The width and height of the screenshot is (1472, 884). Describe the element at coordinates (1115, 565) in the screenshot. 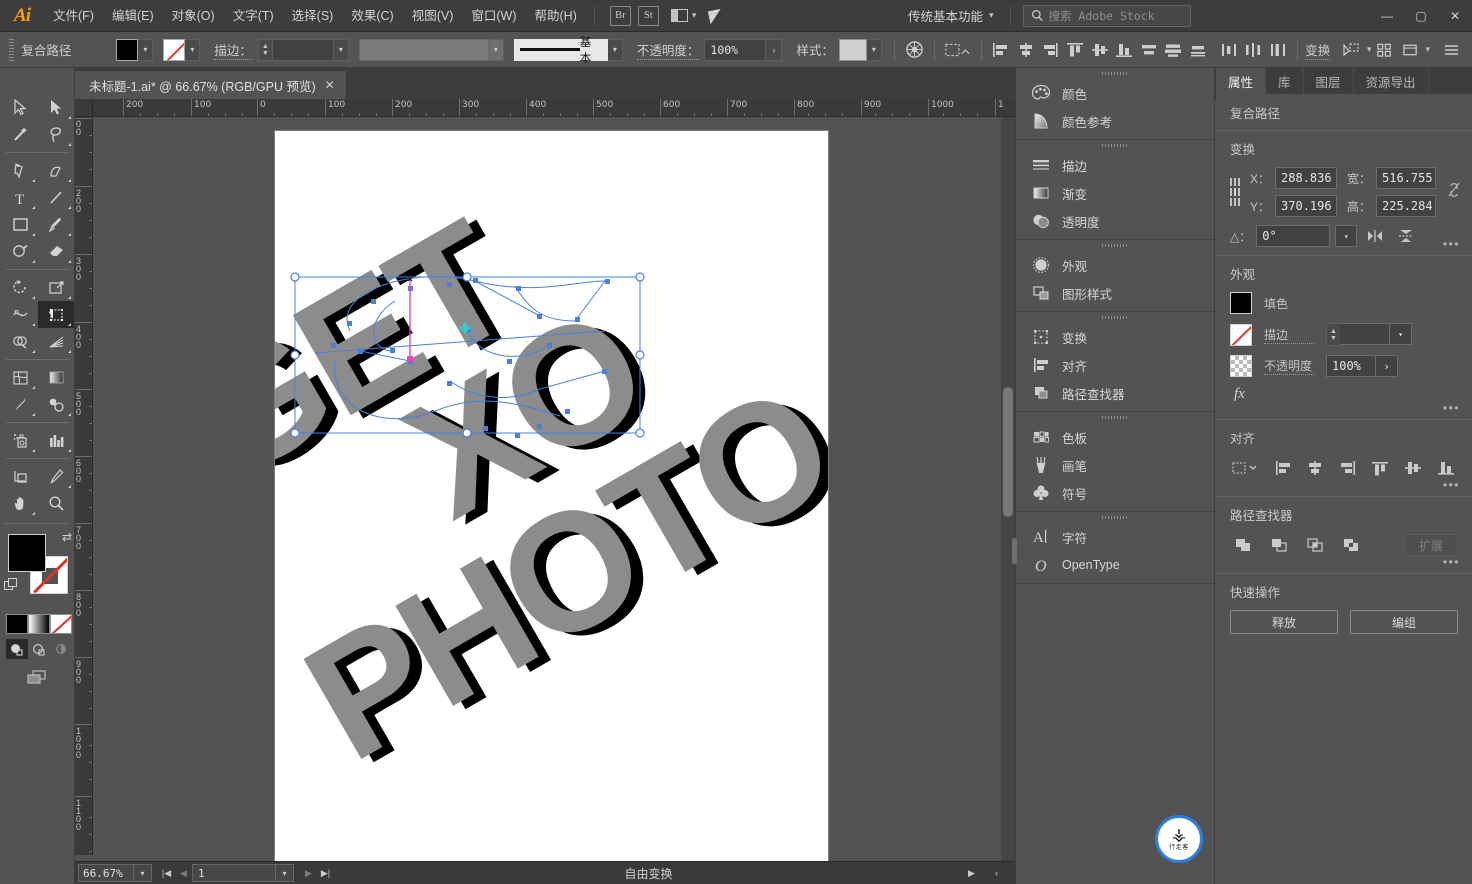

I see `panel-opentype: O OpenType` at that location.